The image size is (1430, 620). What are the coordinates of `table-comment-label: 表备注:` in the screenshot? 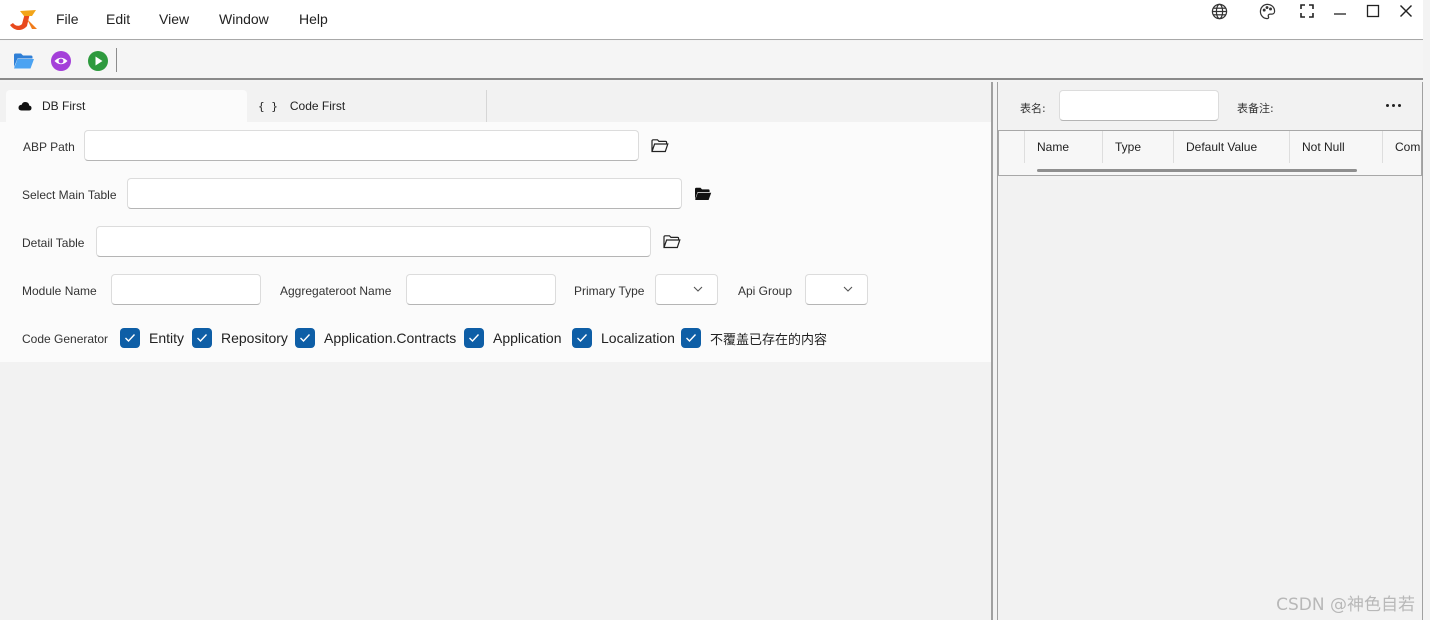 It's located at (1255, 108).